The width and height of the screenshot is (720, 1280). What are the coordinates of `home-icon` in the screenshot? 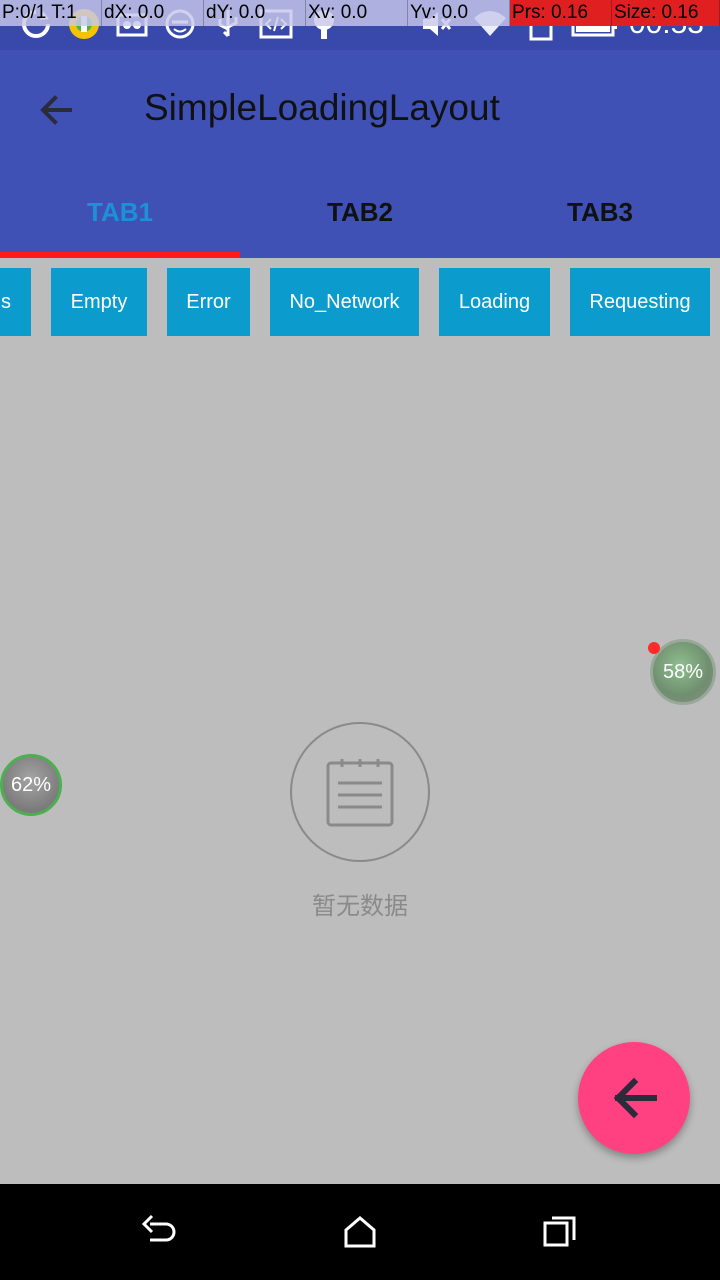 It's located at (360, 1232).